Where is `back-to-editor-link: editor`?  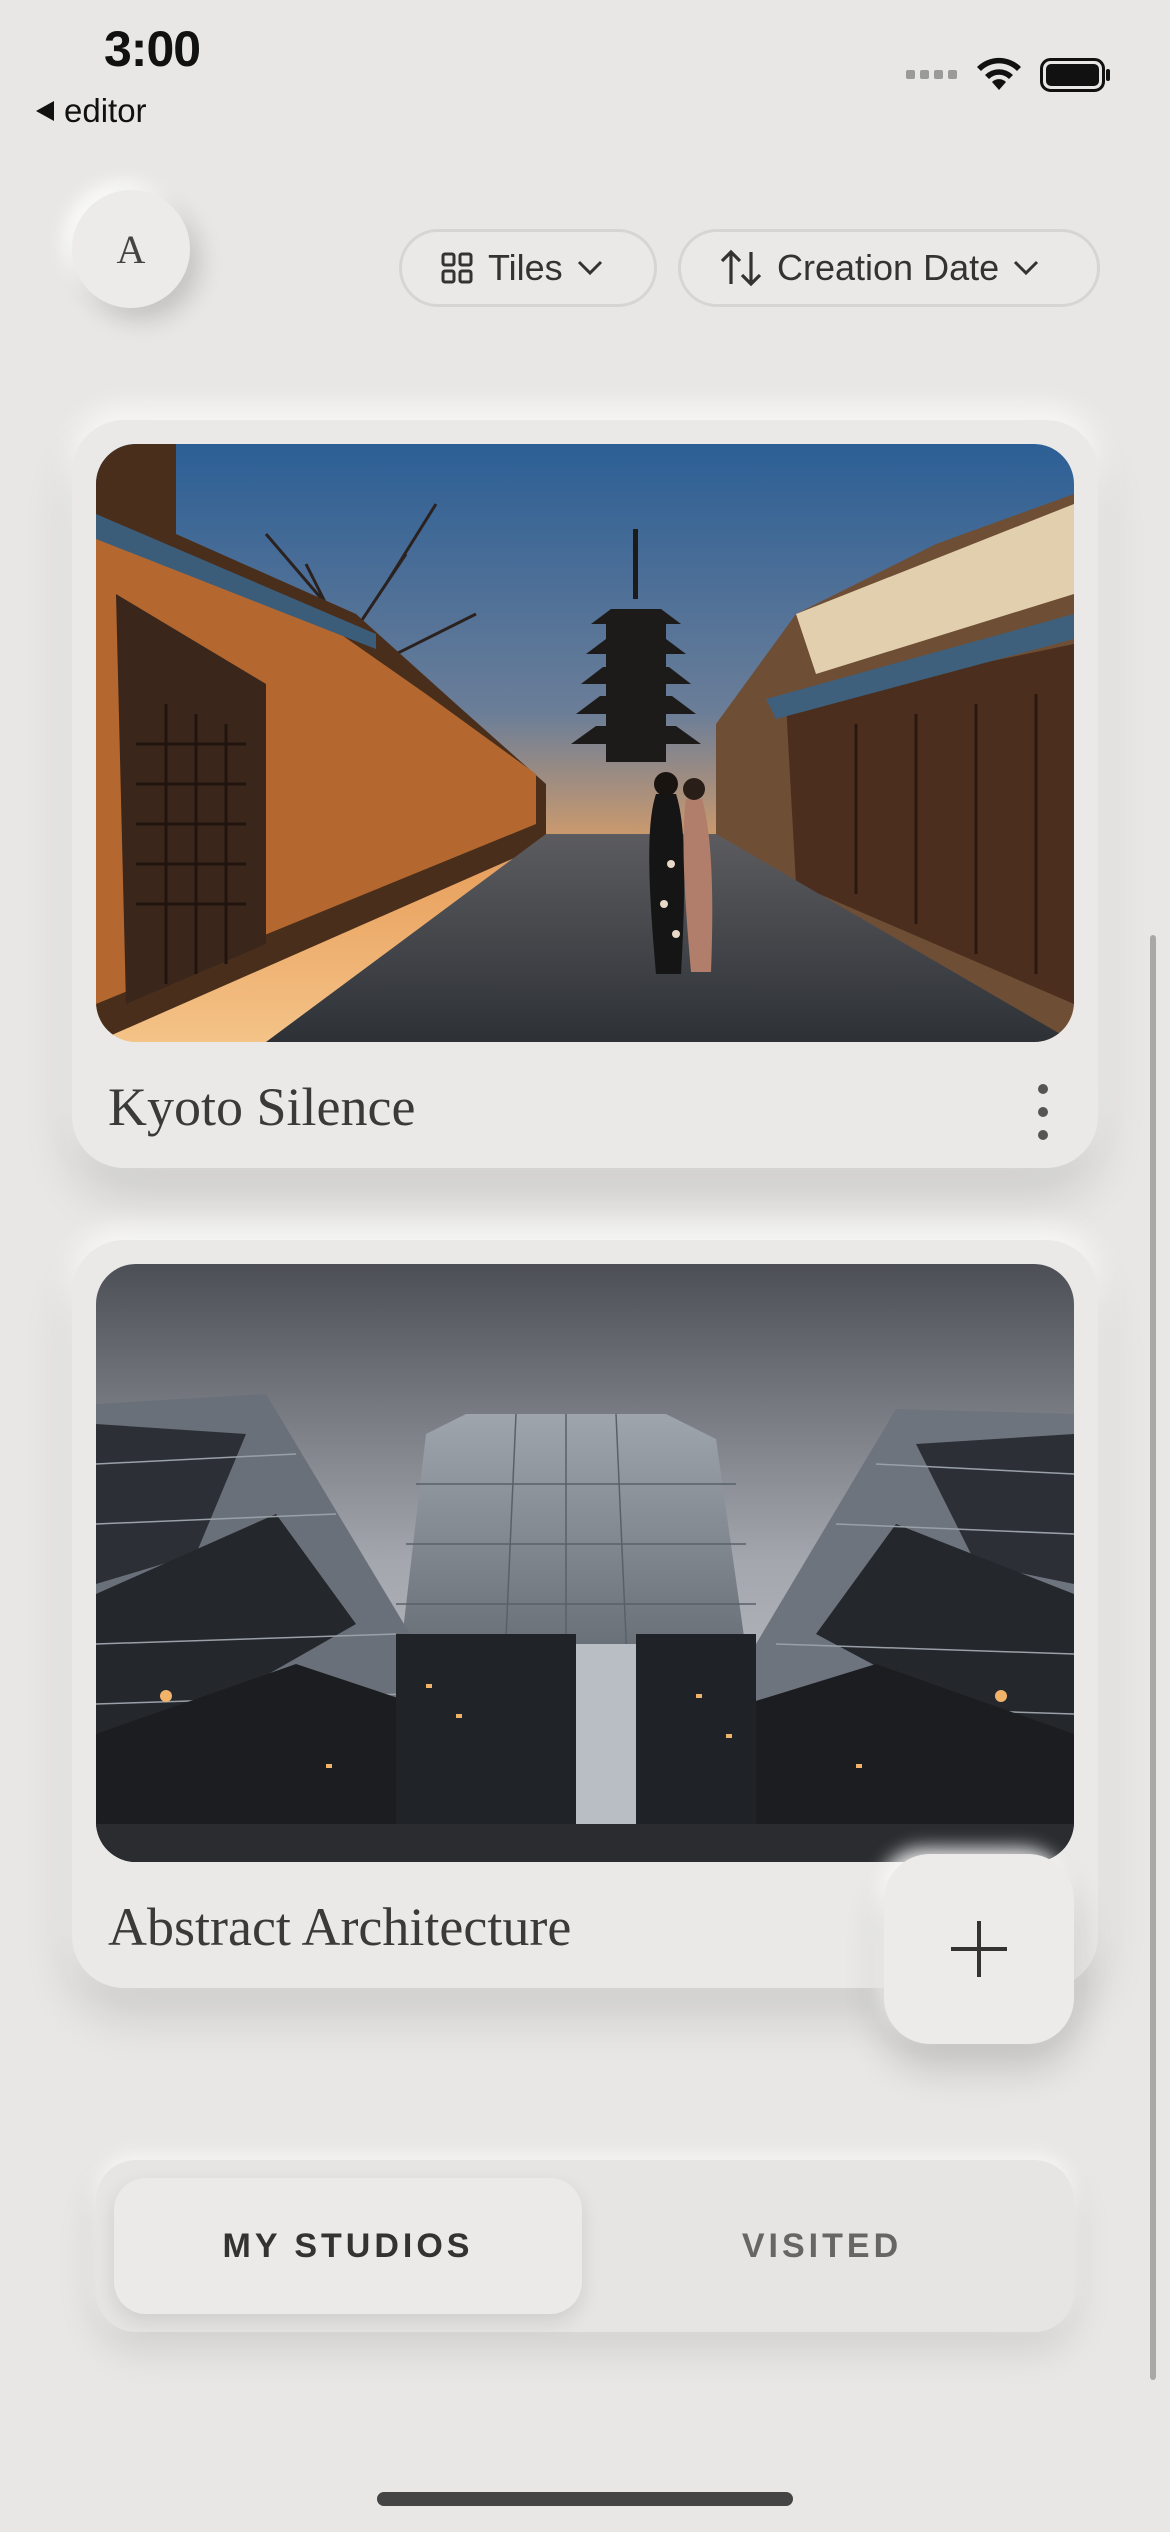
back-to-editor-link: editor is located at coordinates (91, 111).